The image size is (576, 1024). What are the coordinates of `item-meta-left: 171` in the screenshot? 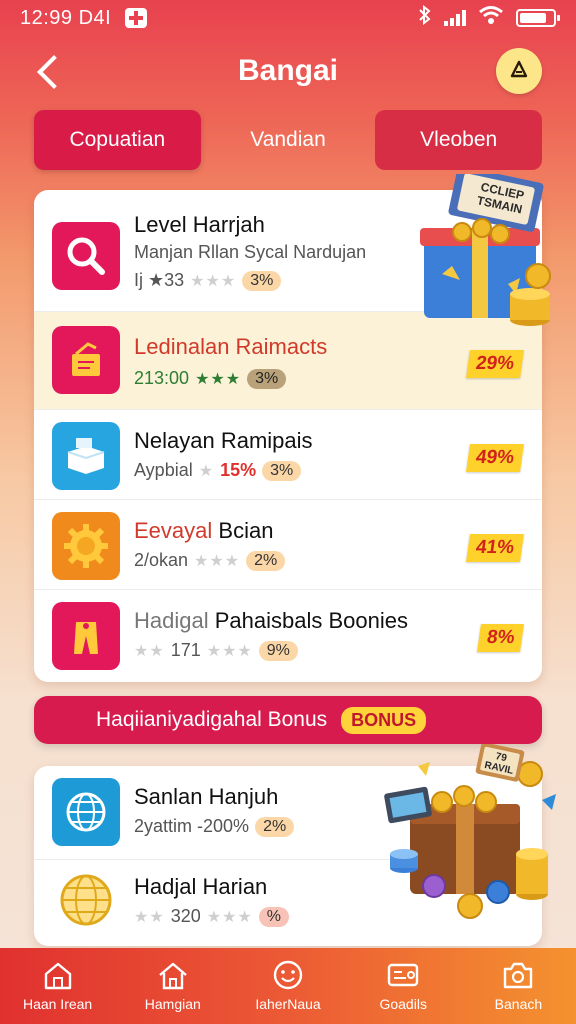 It's located at (185, 650).